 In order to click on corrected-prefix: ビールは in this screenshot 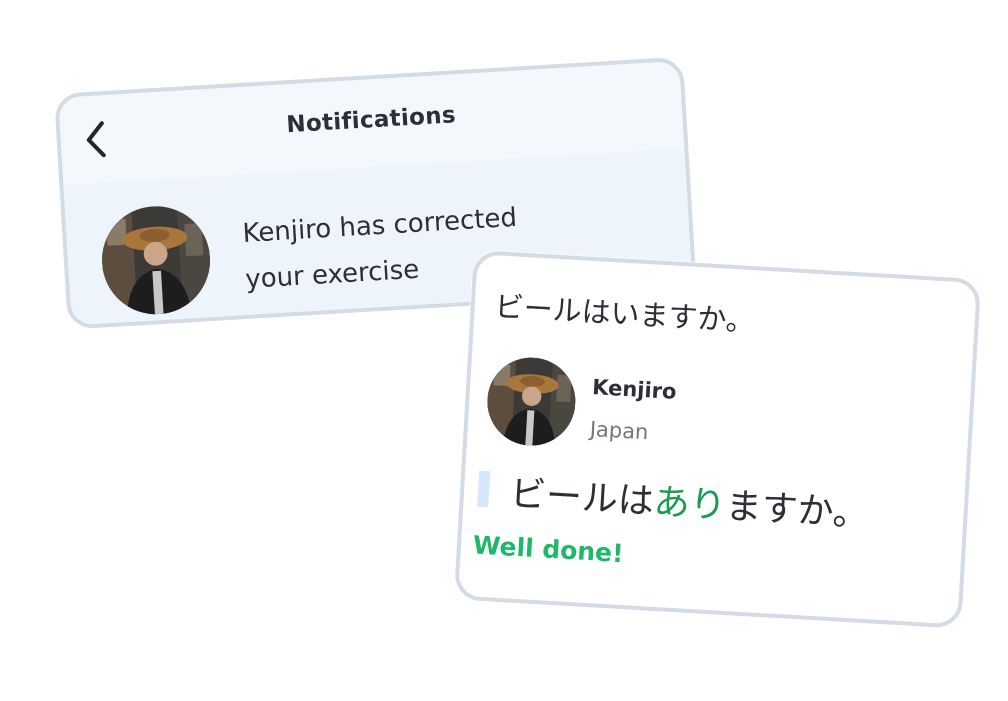, I will do `click(581, 498)`.